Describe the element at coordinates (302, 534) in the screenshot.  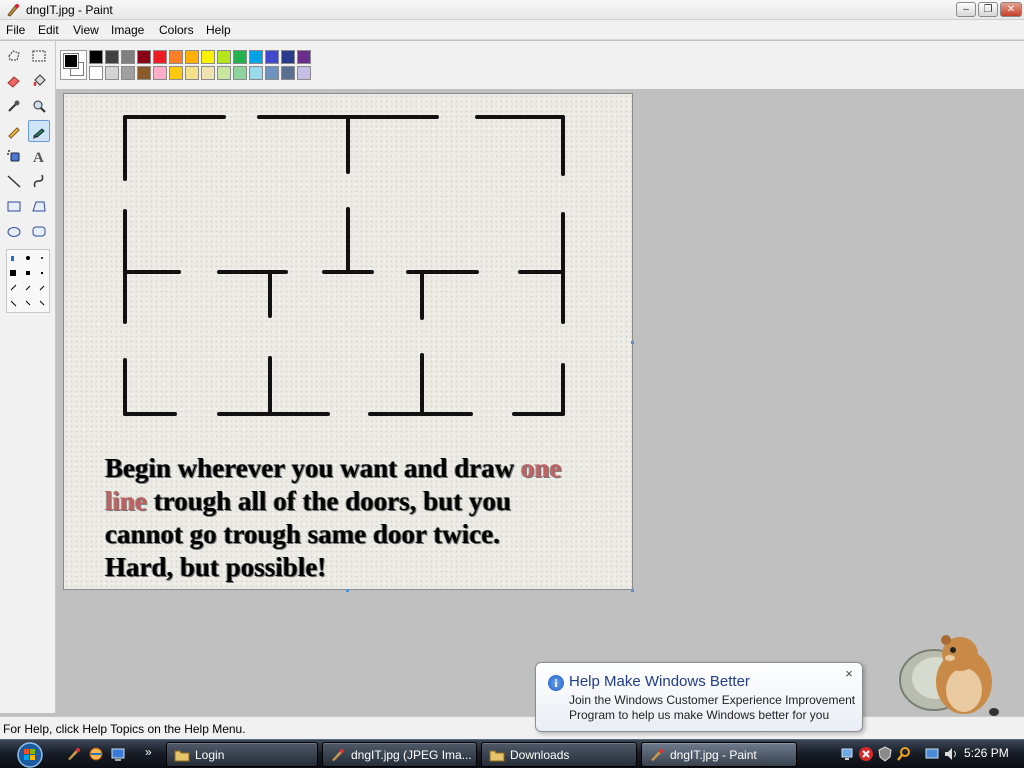
I see `instruction-line3: cannot go trough same door twice.` at that location.